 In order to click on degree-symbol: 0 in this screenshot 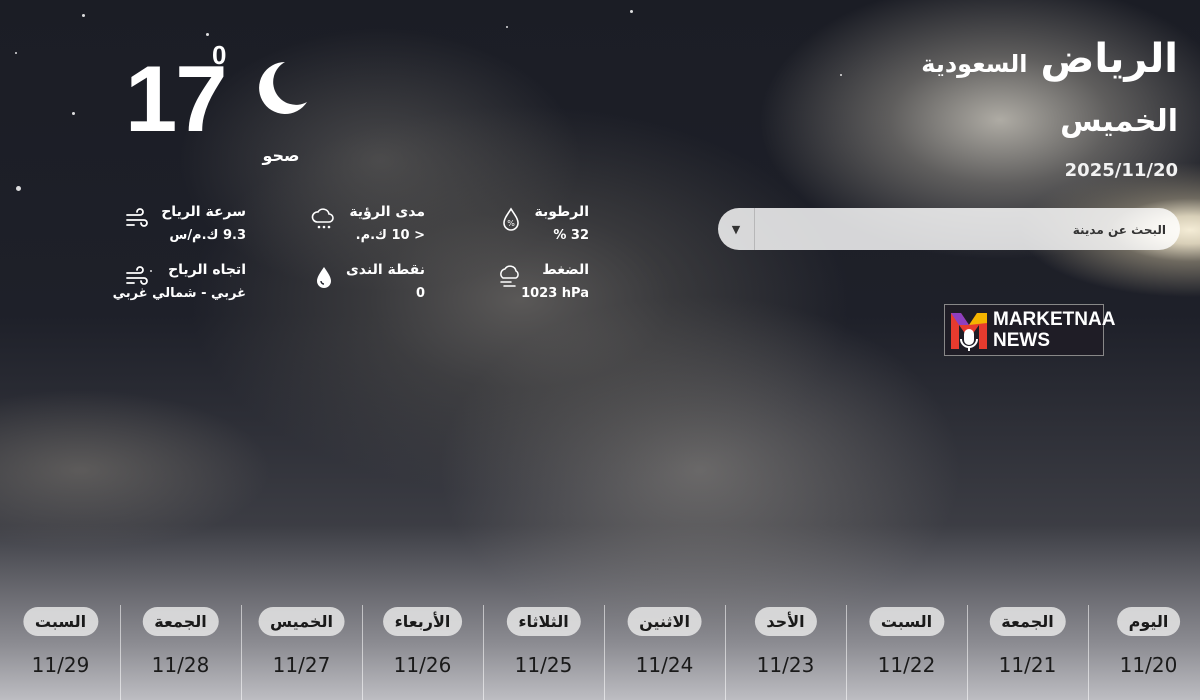, I will do `click(219, 55)`.